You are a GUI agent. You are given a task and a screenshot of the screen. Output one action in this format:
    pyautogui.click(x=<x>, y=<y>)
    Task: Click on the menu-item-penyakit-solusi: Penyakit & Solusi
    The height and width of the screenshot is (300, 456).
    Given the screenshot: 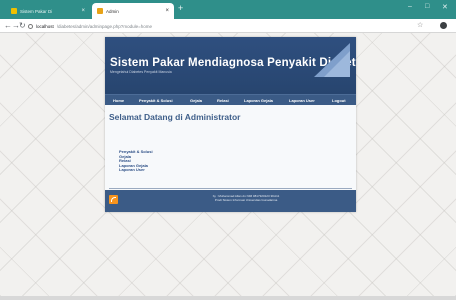 What is the action you would take?
    pyautogui.click(x=156, y=100)
    